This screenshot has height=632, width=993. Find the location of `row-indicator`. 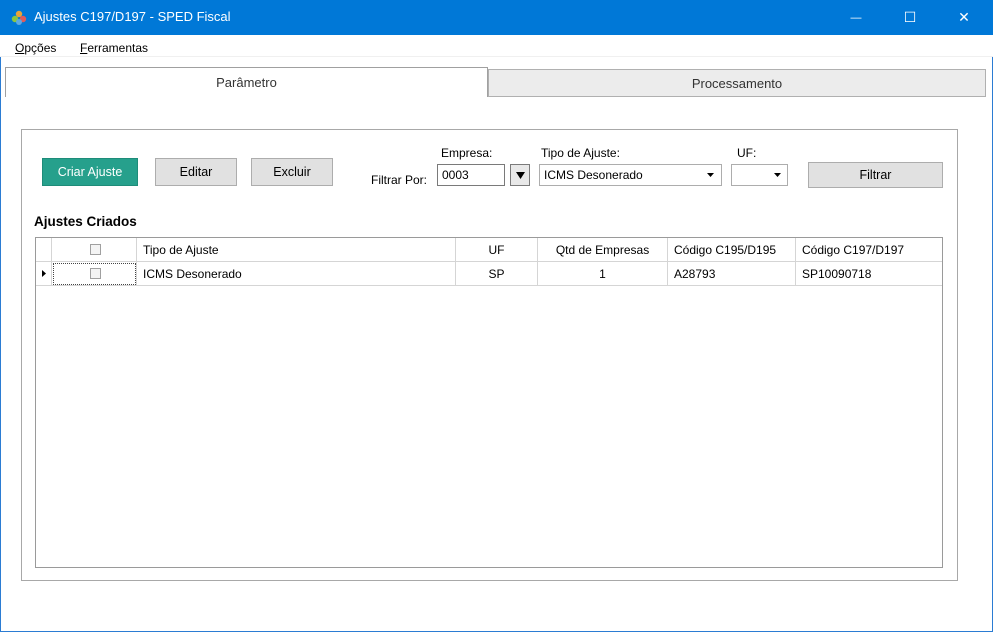

row-indicator is located at coordinates (44, 274).